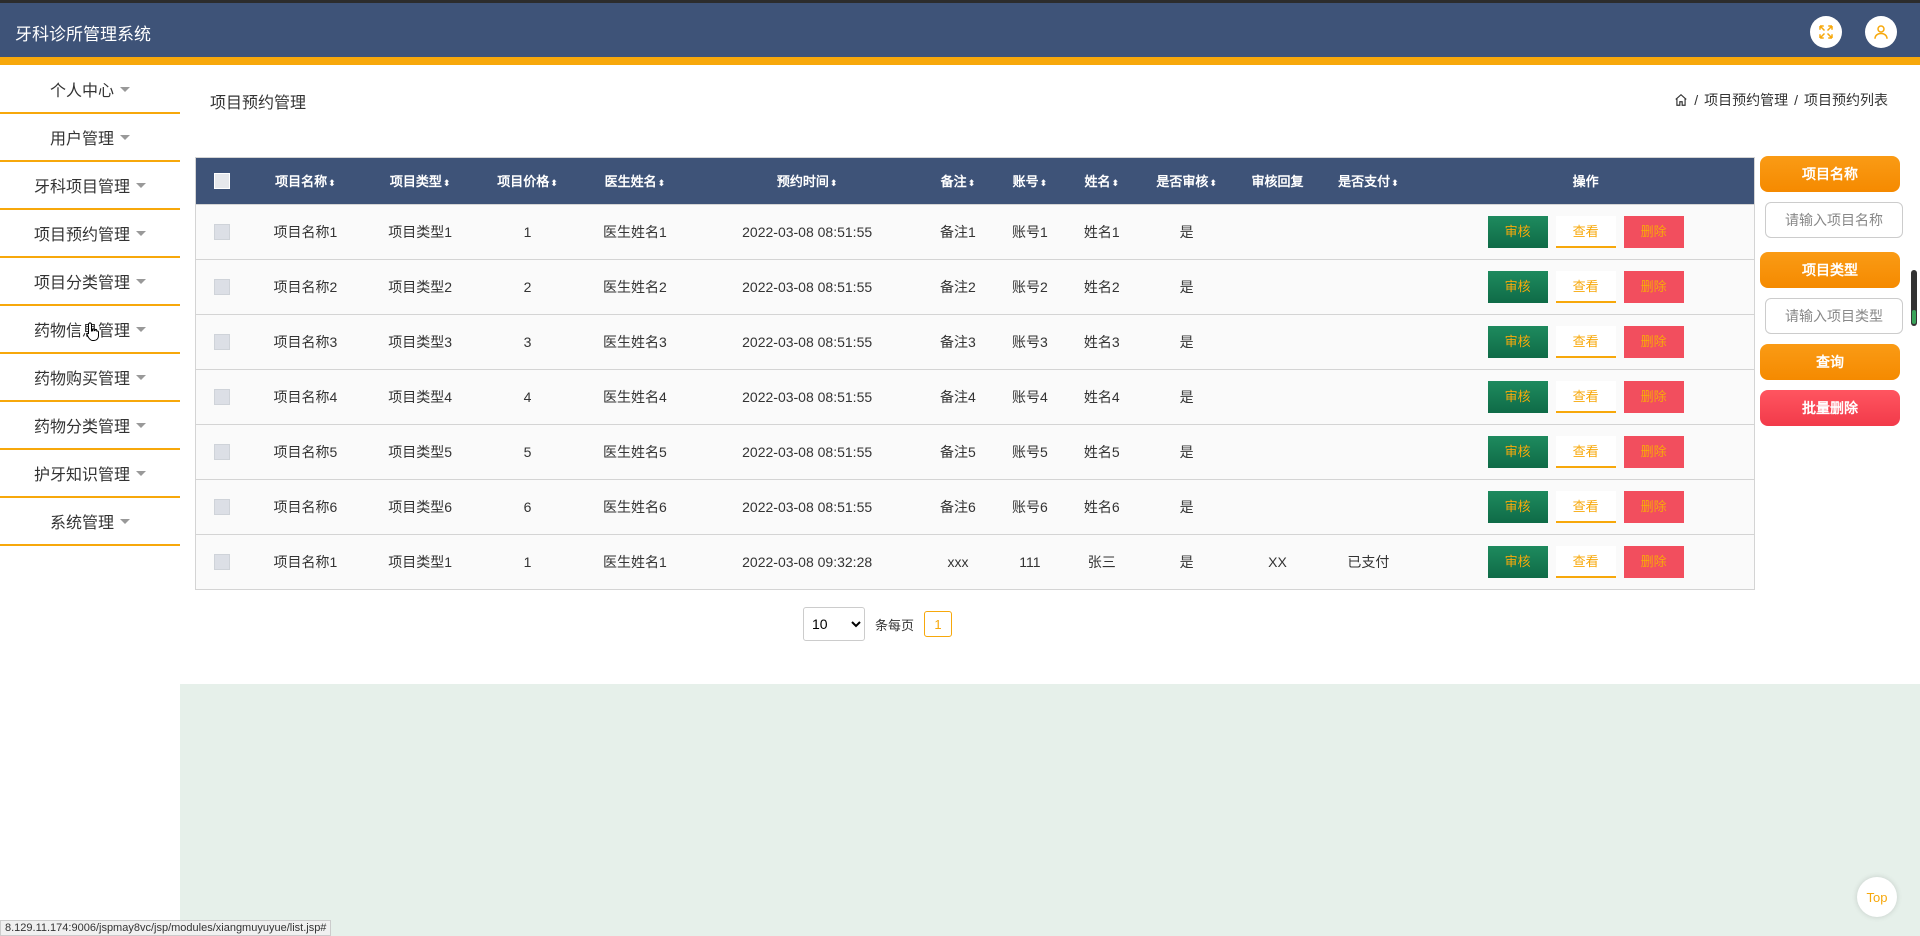 This screenshot has height=936, width=1920. I want to click on search-panel: 项目名称 请输入项目名称 项目类型 请输入项目类型 查询 批量删除, so click(1831, 291).